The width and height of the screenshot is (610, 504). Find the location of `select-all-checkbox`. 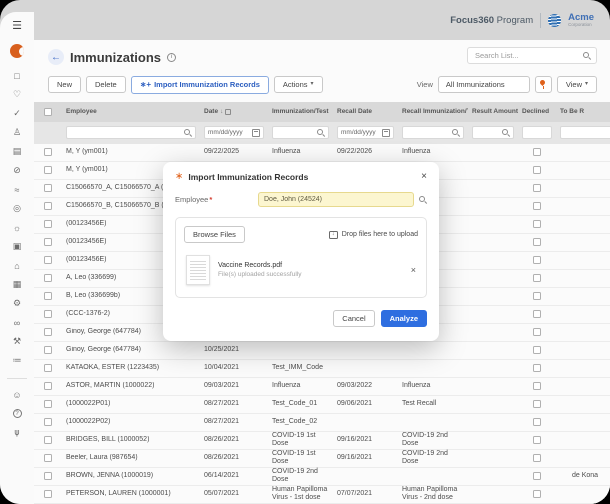

select-all-checkbox is located at coordinates (48, 111).